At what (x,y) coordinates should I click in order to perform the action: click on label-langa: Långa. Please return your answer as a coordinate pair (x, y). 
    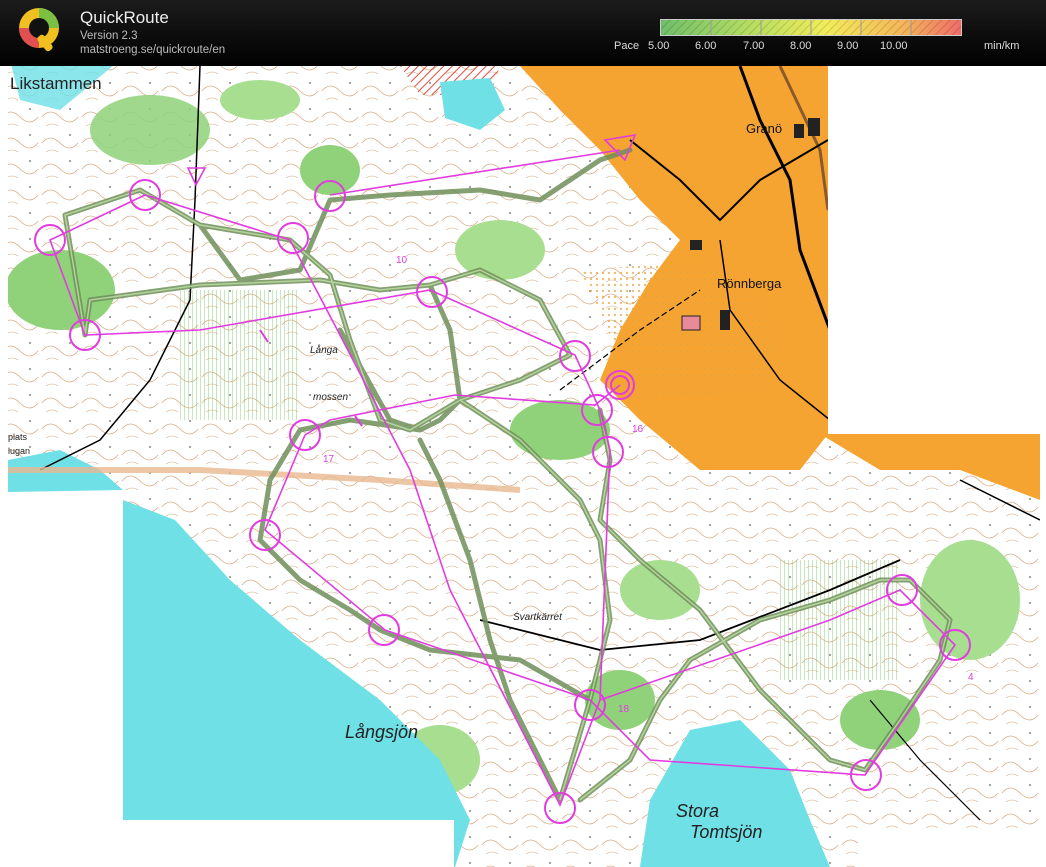
    Looking at the image, I should click on (324, 350).